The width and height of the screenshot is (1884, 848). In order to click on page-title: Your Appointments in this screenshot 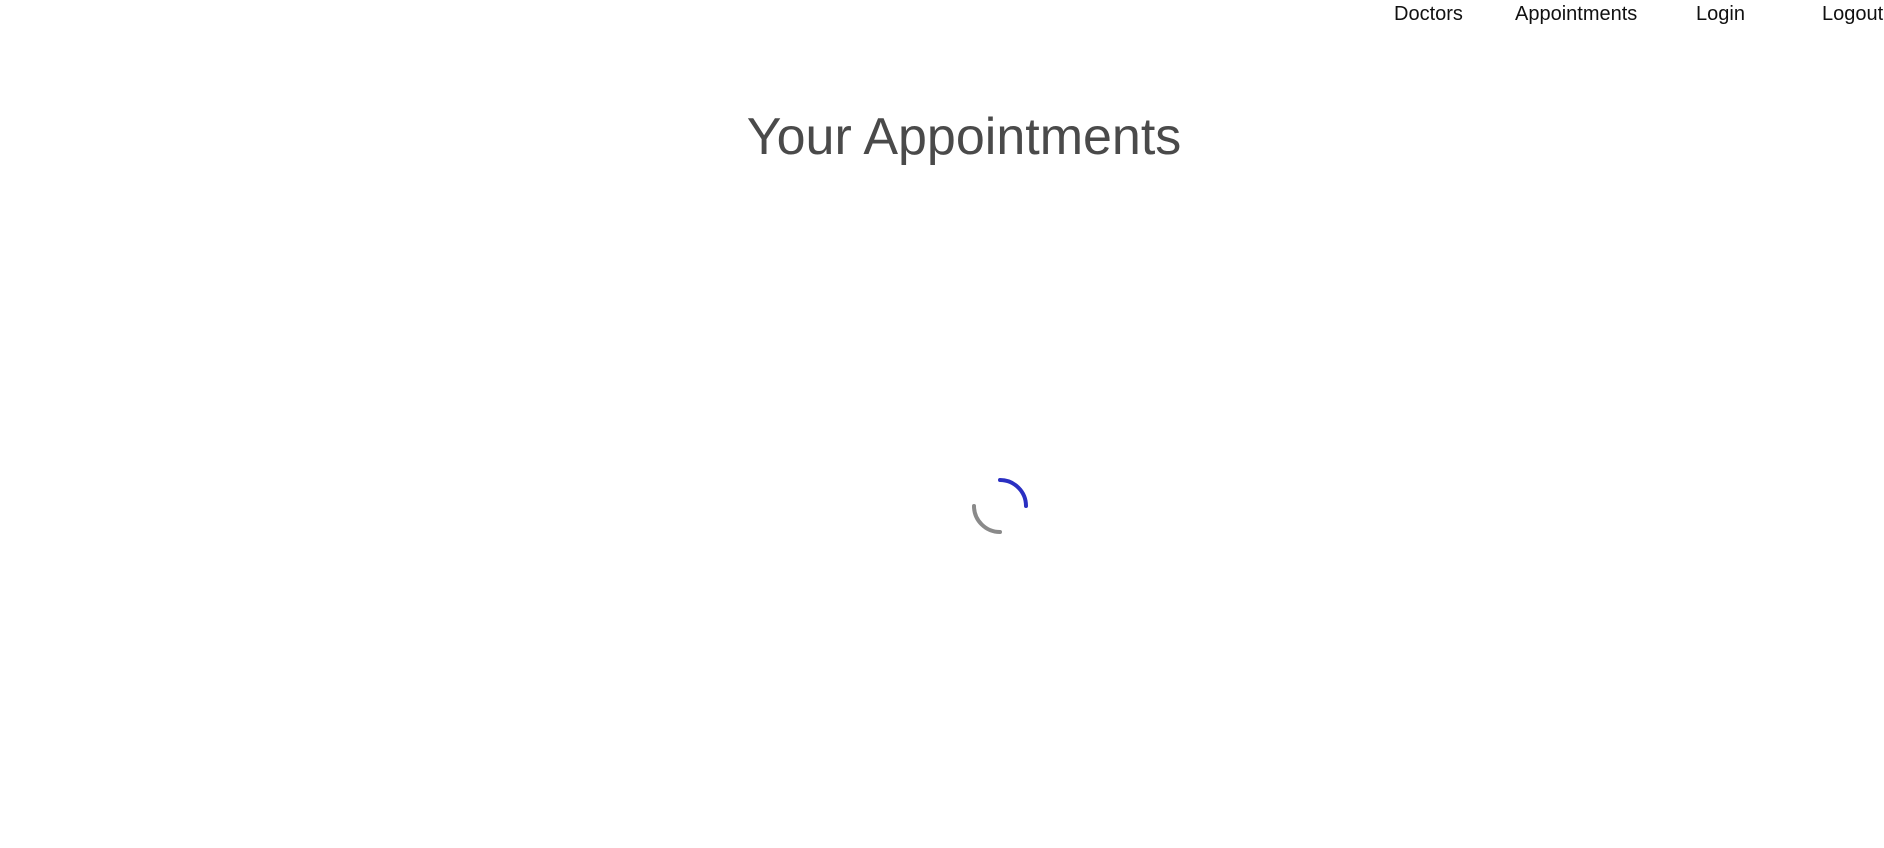, I will do `click(964, 137)`.